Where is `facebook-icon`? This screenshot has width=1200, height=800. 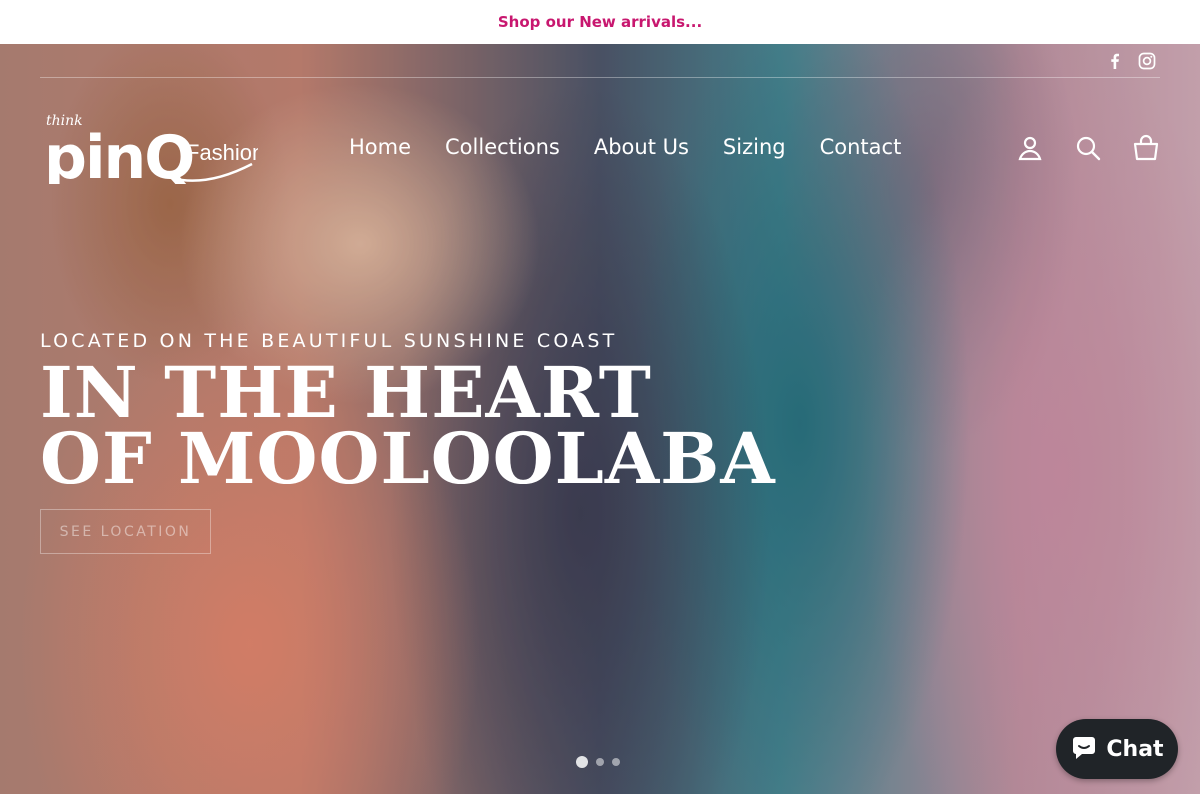
facebook-icon is located at coordinates (1115, 61).